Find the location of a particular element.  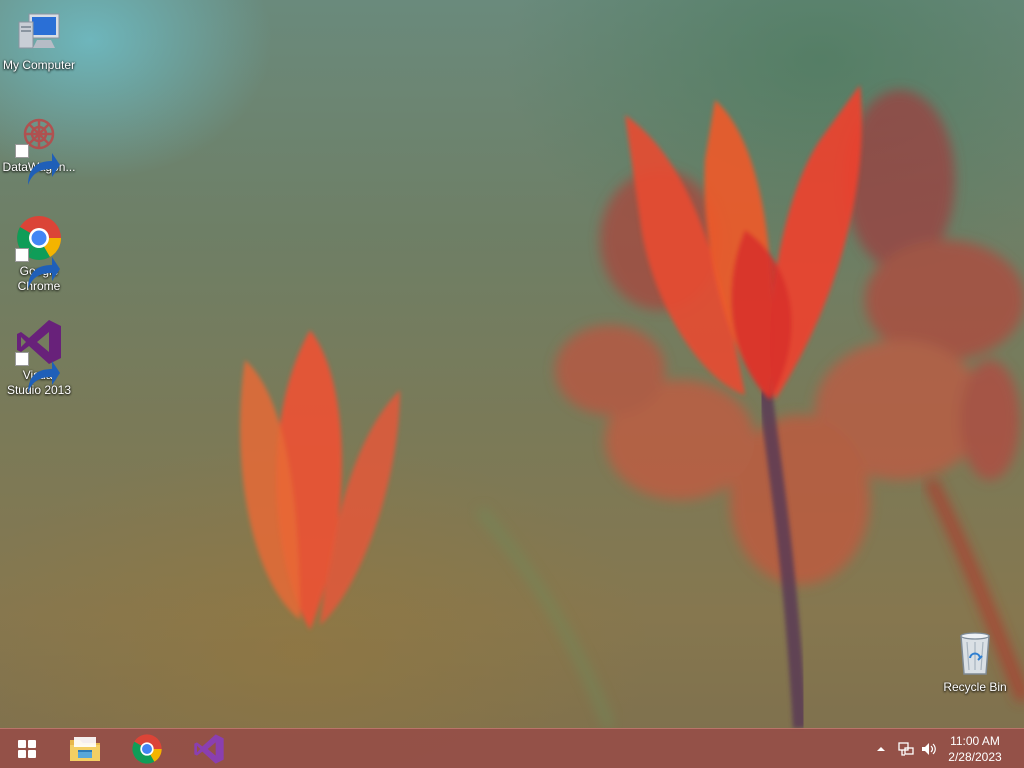

show-hidden-icons-button is located at coordinates (881, 749).